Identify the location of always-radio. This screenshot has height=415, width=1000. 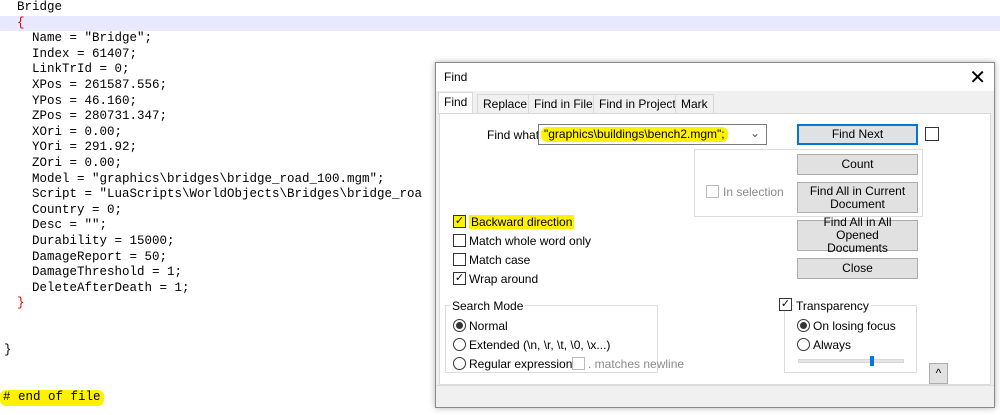
(803, 344).